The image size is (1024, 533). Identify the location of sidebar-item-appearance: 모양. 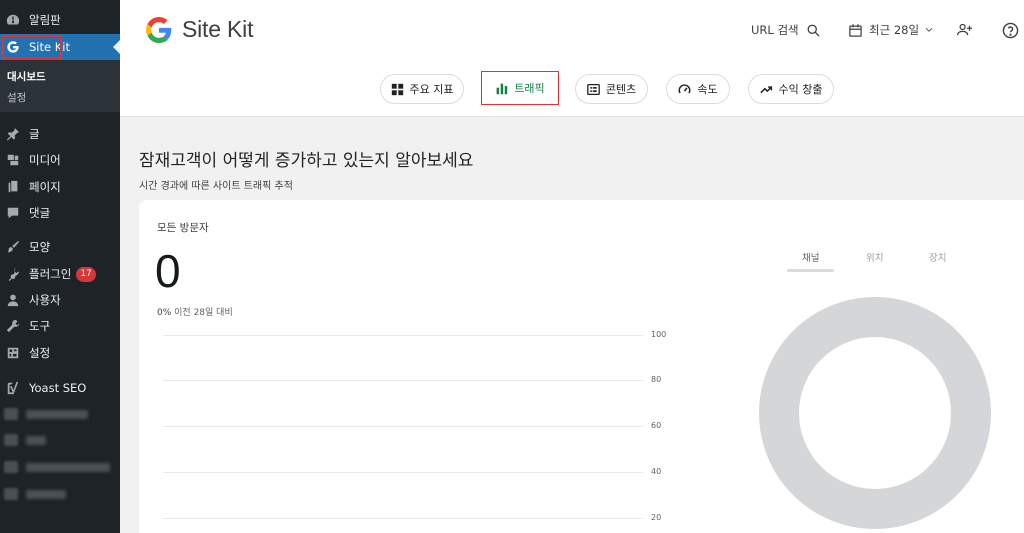
(60, 247).